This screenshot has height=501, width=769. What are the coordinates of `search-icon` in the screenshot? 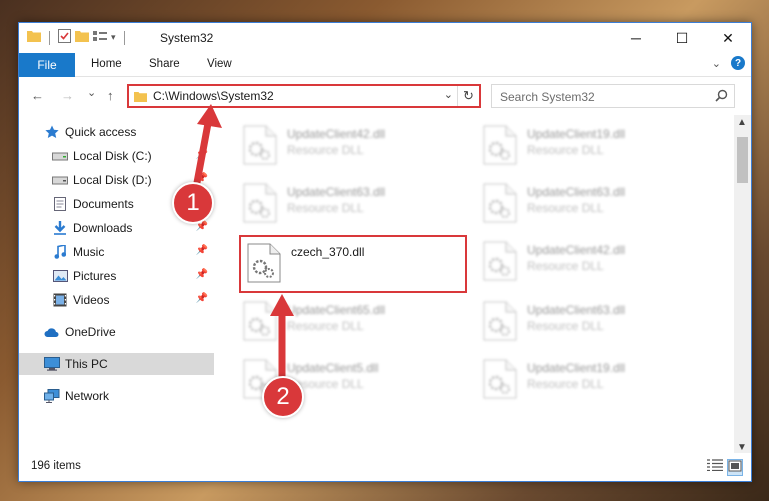 It's located at (721, 97).